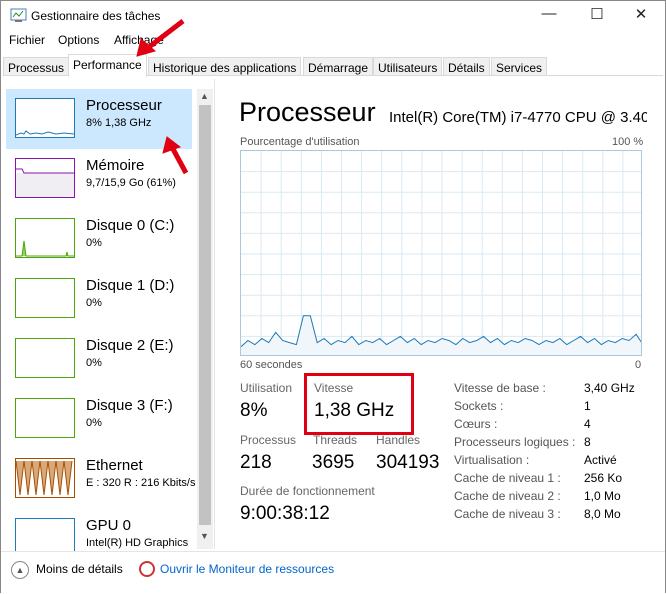 This screenshot has width=666, height=594. What do you see at coordinates (175, 155) in the screenshot?
I see `red-arrow-item` at bounding box center [175, 155].